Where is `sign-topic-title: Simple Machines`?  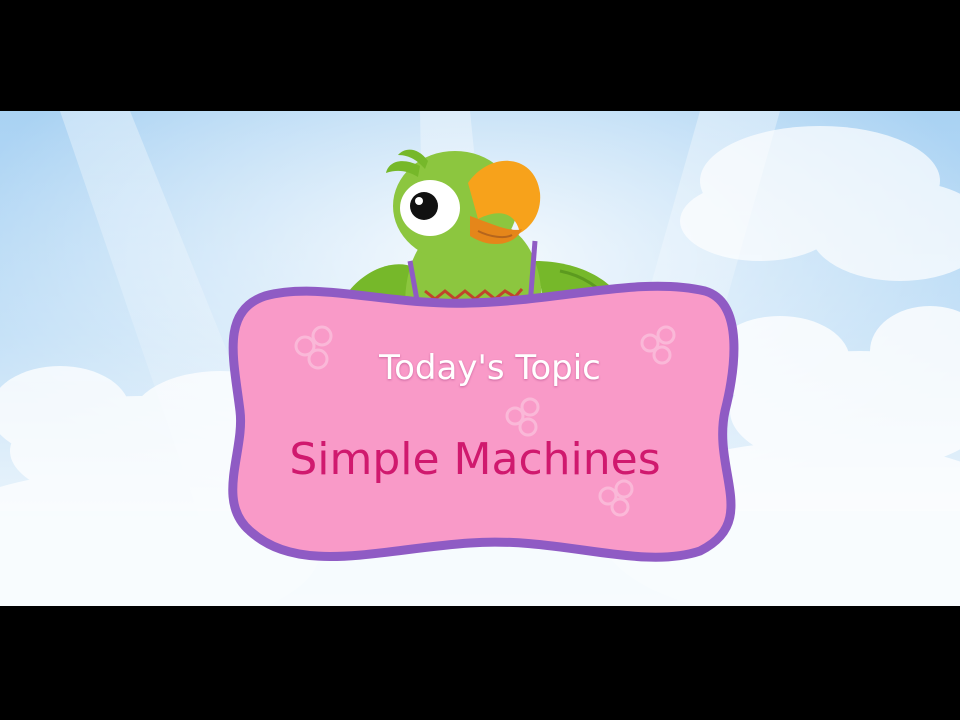
sign-topic-title: Simple Machines is located at coordinates (475, 459).